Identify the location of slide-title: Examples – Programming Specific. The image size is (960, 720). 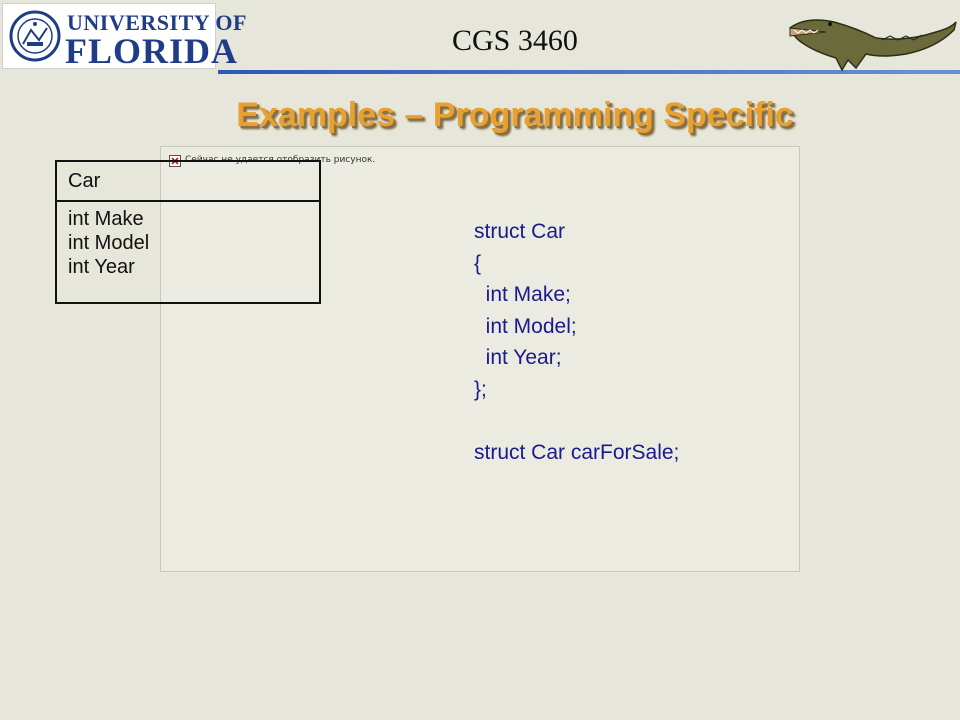
(515, 115).